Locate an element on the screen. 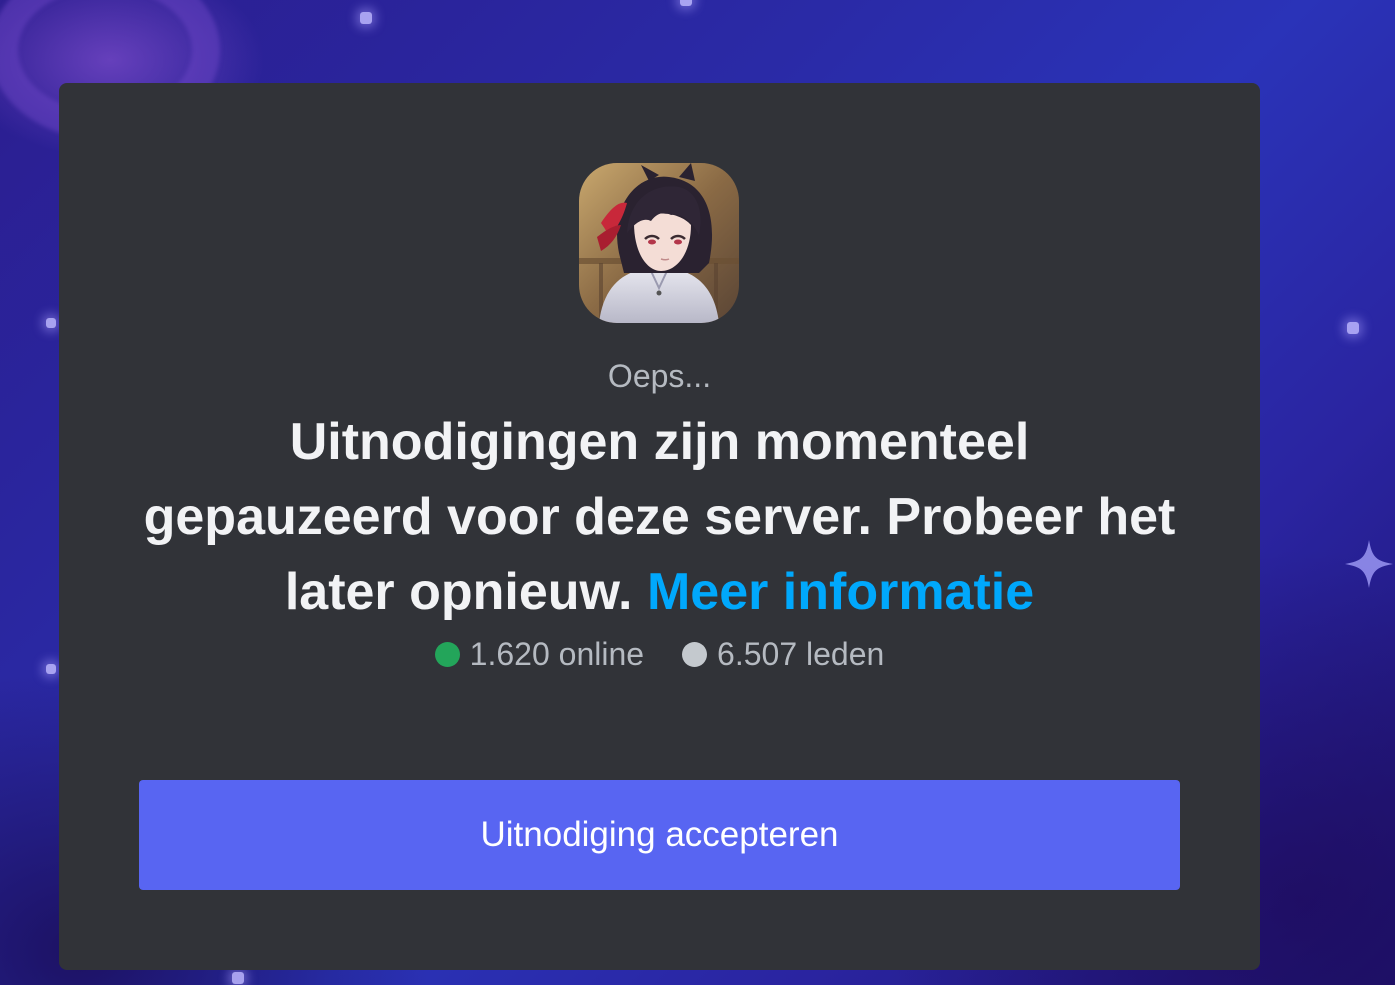 The width and height of the screenshot is (1395, 985). server-avatar-image is located at coordinates (659, 243).